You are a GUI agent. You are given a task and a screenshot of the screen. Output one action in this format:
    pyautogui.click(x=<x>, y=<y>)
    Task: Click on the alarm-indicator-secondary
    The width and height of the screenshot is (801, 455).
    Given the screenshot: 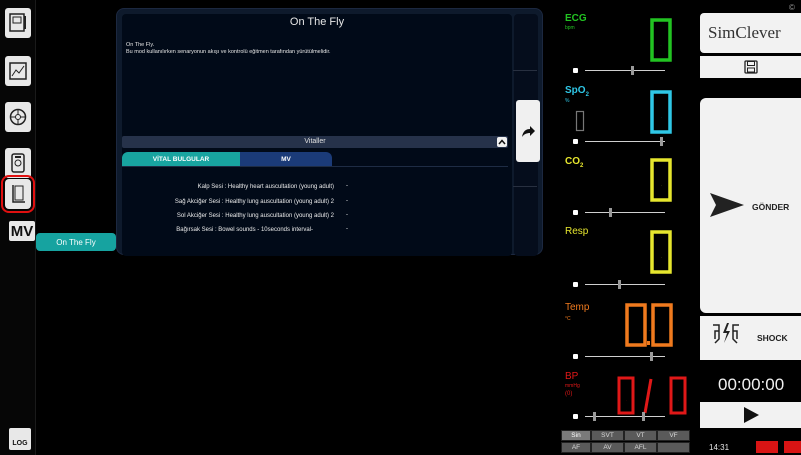 What is the action you would take?
    pyautogui.click(x=792, y=447)
    